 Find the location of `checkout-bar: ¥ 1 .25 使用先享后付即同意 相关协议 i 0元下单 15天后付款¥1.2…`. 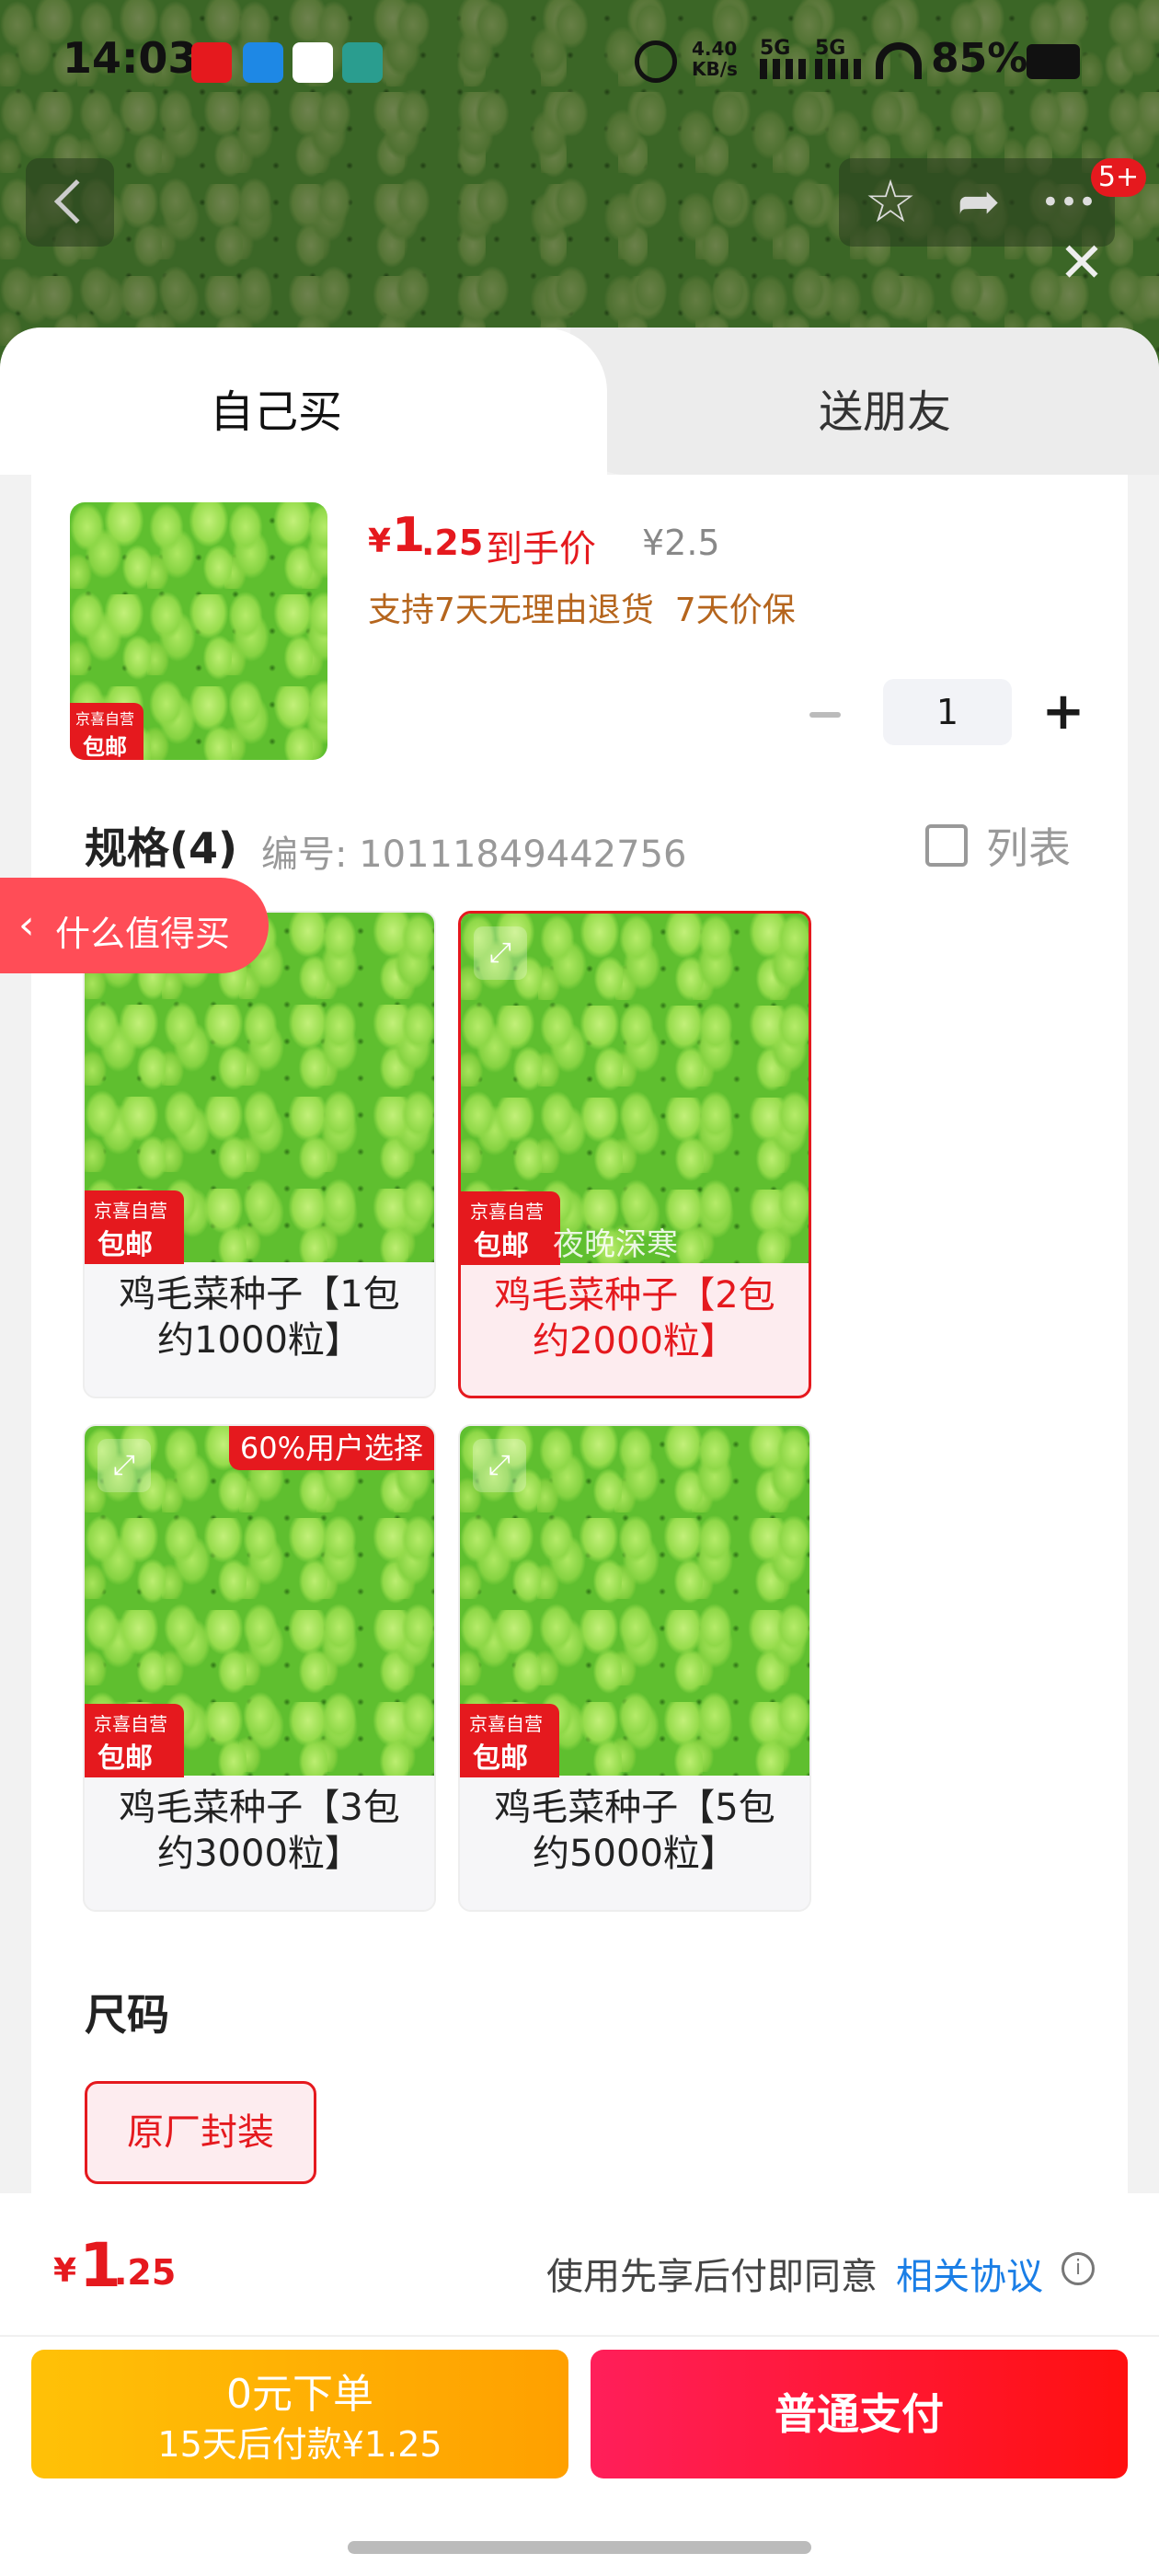

checkout-bar: ¥ 1 .25 使用先享后付即同意 相关协议 i 0元下单 15天后付款¥1.2… is located at coordinates (579, 2384).